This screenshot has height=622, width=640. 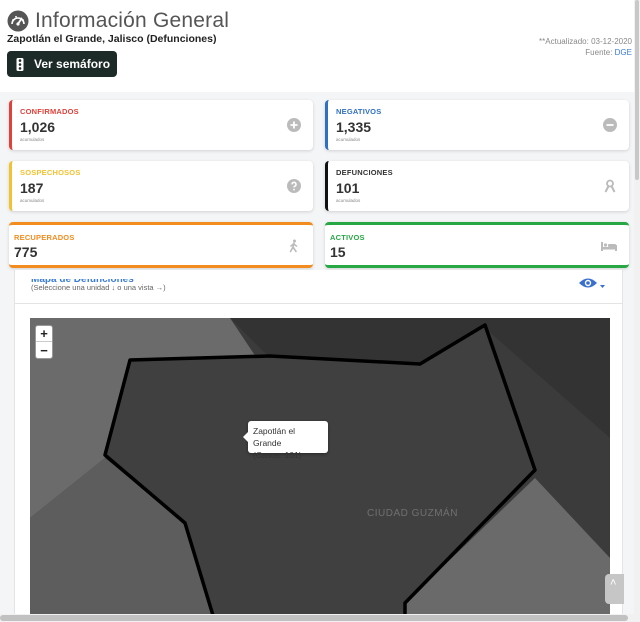 I want to click on card-value: 15, so click(x=338, y=252).